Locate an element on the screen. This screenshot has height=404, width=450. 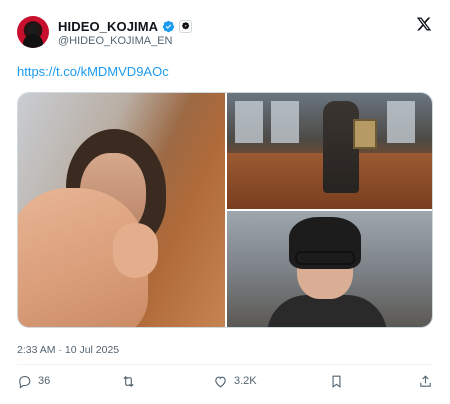
tweet-link: https://t.co/kMDMVD9AOc is located at coordinates (93, 71).